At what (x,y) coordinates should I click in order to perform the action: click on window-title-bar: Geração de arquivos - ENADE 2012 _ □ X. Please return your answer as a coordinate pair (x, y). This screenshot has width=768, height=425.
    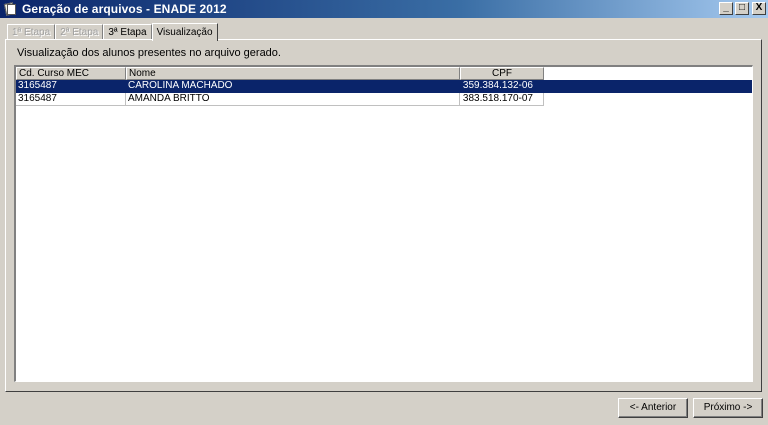
    Looking at the image, I should click on (384, 9).